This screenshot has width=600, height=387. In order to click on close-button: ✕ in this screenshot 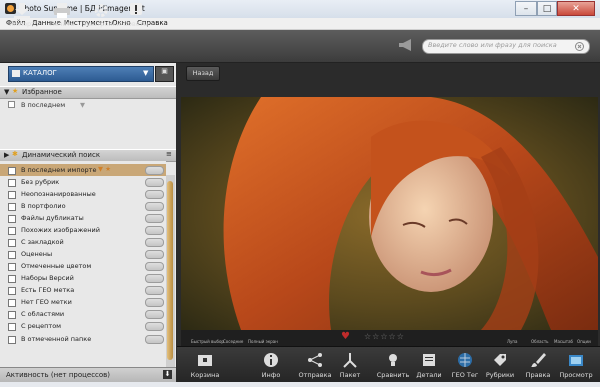, I will do `click(576, 8)`.